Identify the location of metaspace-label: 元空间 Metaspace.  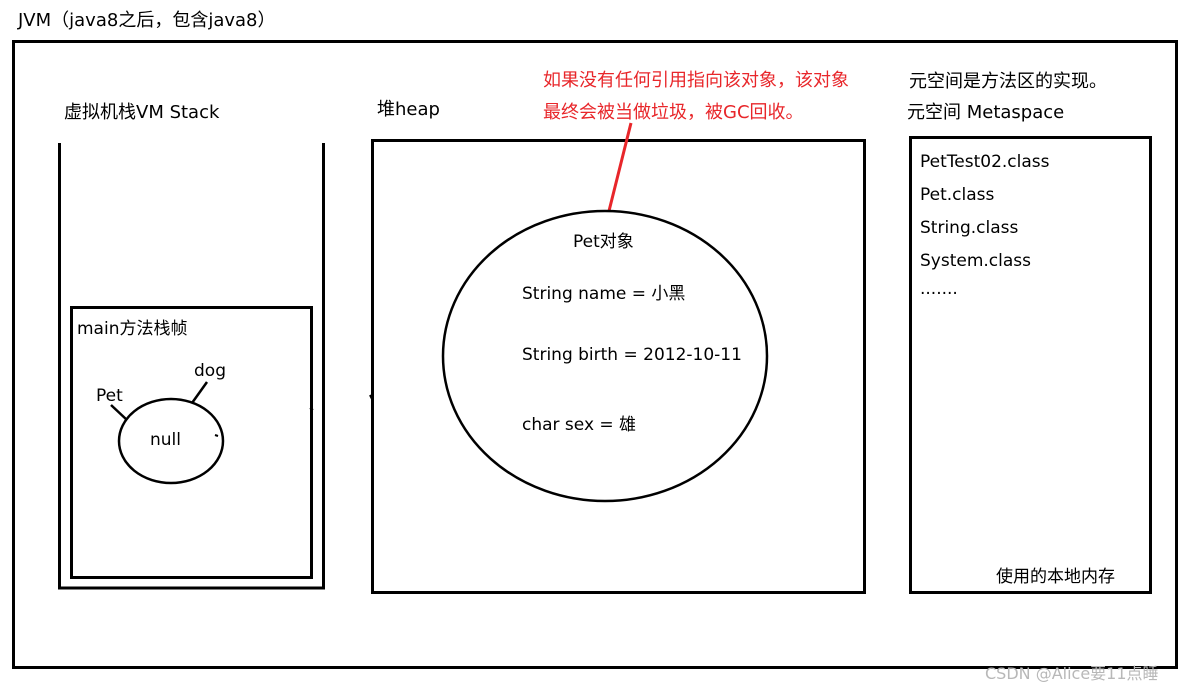
(986, 112).